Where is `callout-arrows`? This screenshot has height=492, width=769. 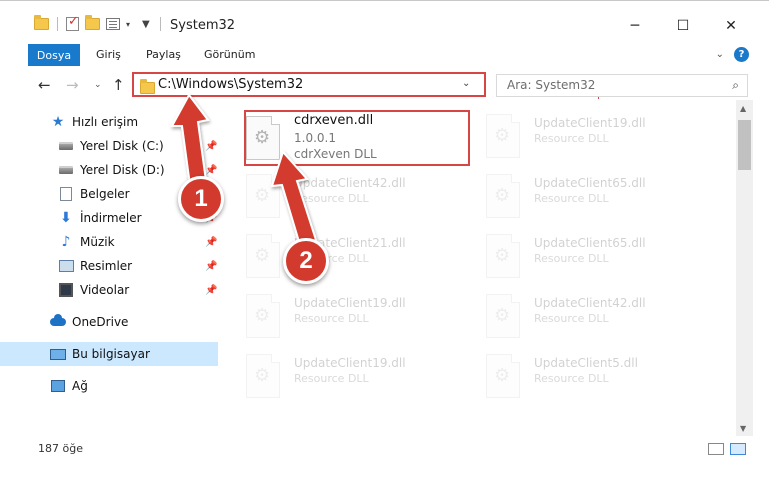
callout-arrows is located at coordinates (244, 170).